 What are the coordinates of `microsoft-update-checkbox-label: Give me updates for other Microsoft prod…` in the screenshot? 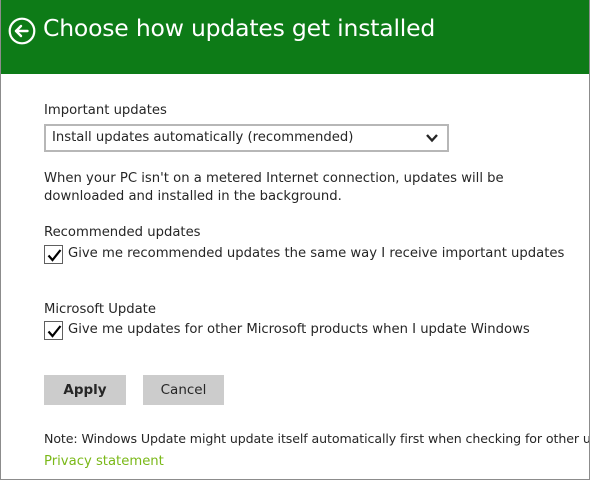 It's located at (299, 329).